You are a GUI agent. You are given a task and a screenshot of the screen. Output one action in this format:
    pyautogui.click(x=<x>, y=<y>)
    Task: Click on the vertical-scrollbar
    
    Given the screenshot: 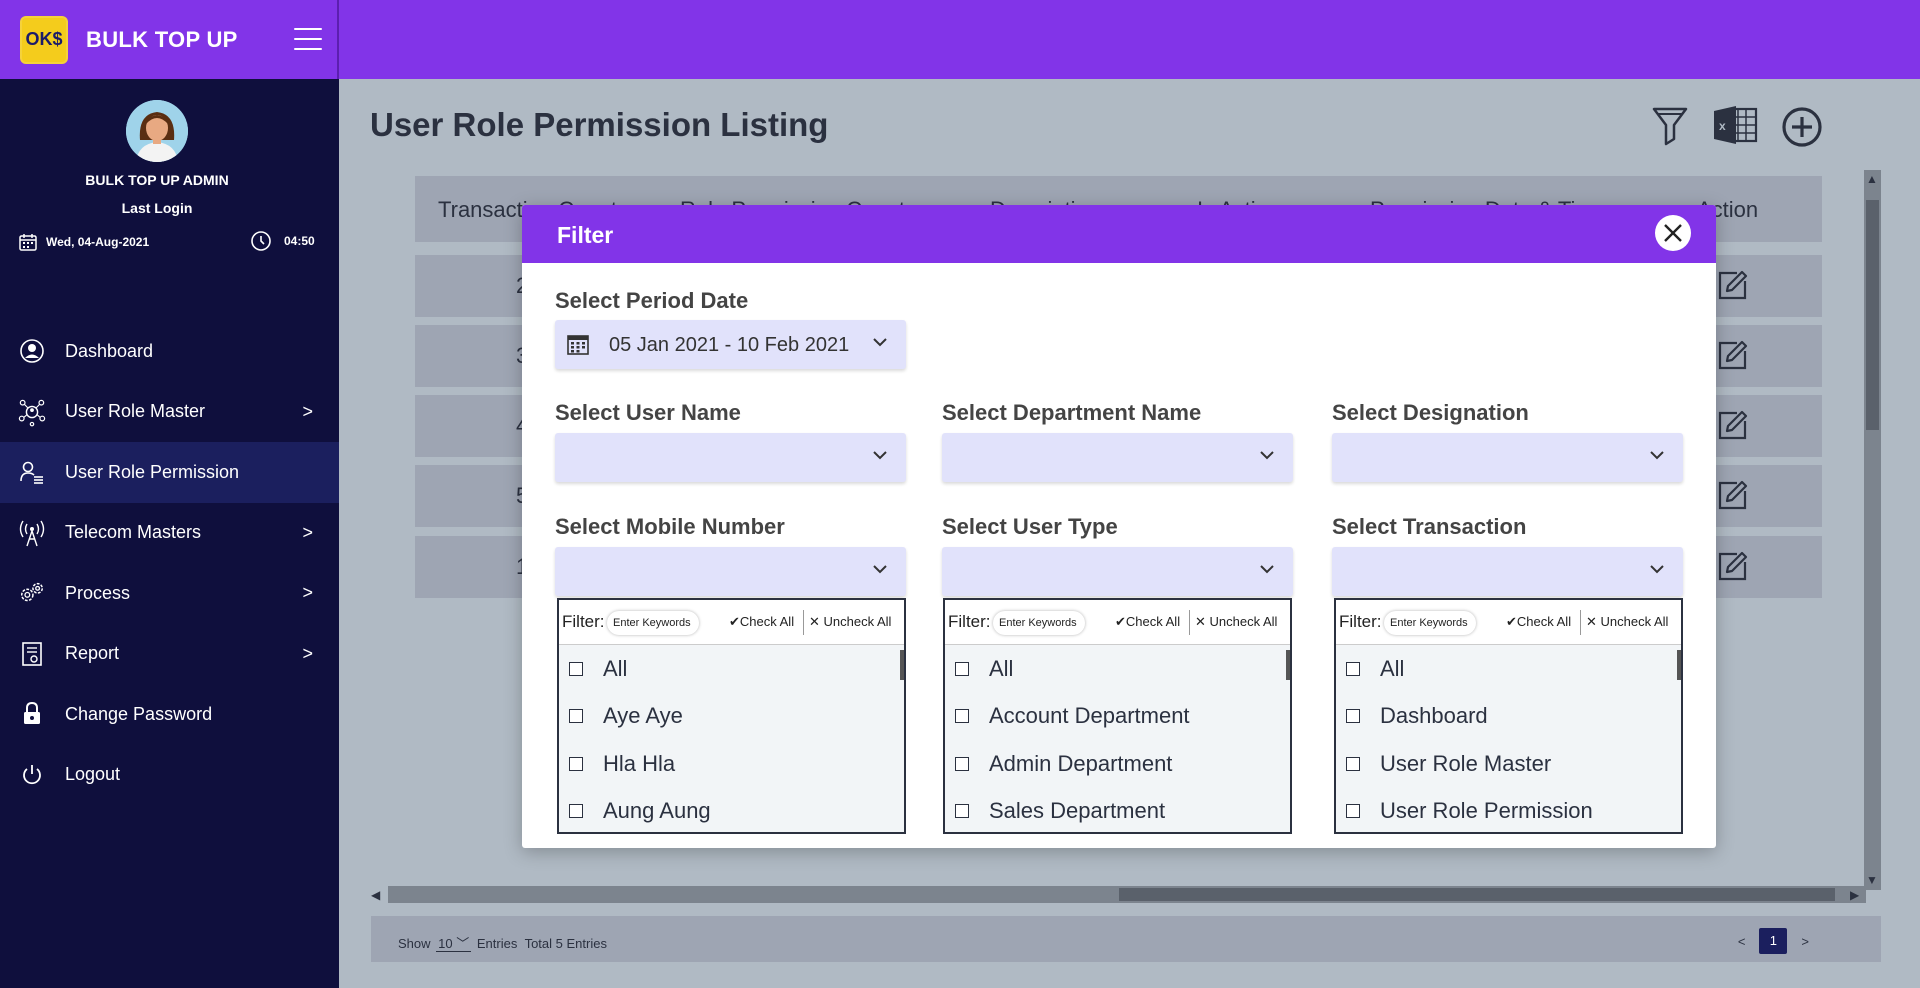 What is the action you would take?
    pyautogui.click(x=1872, y=530)
    